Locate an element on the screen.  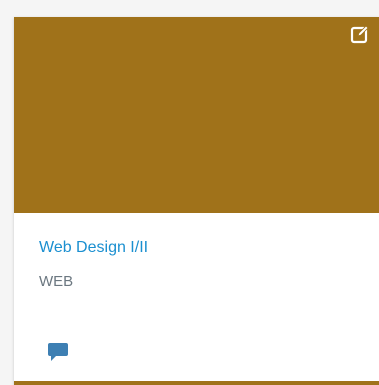
course-code: WEB is located at coordinates (56, 281).